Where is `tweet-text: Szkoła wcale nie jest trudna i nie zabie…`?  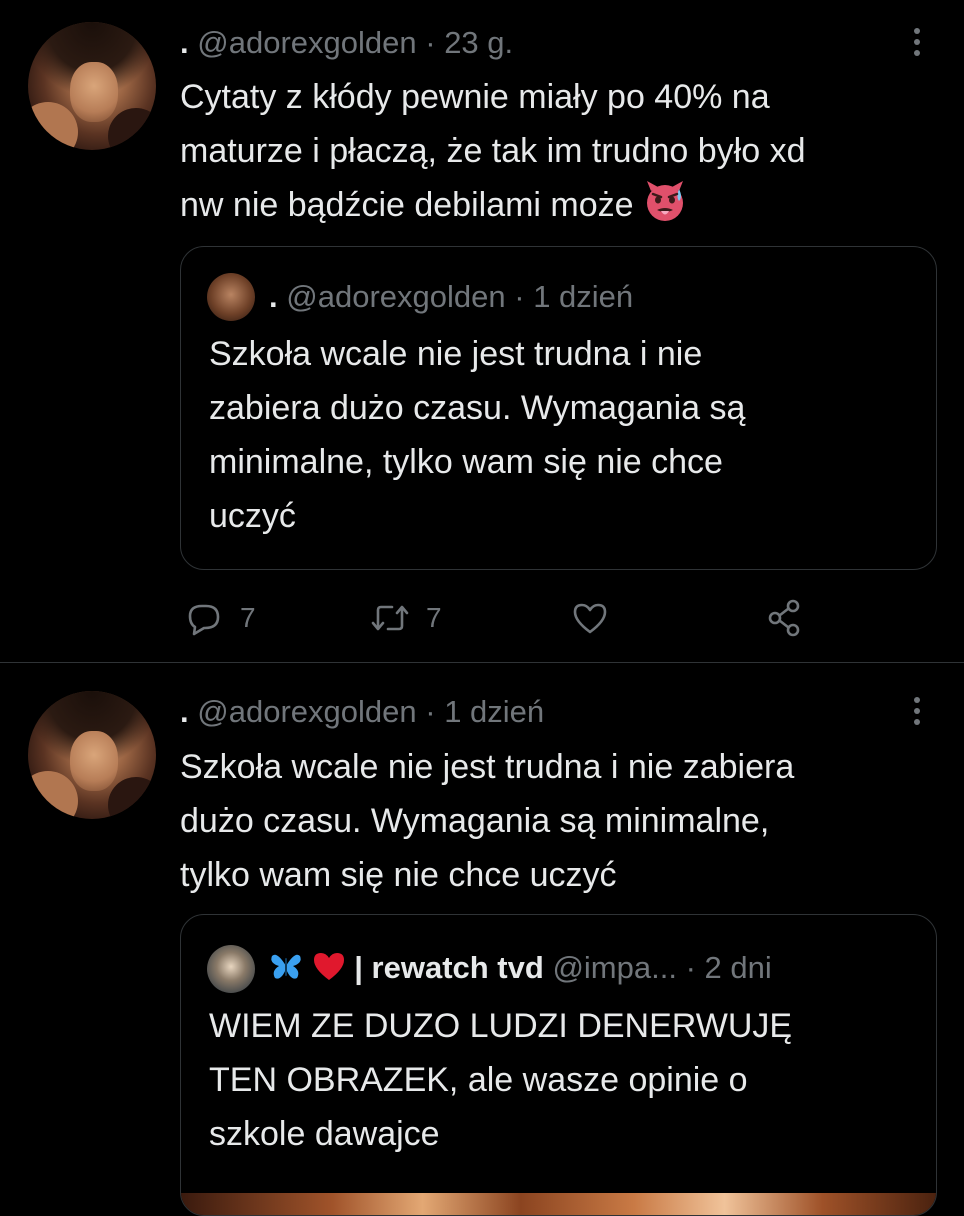 tweet-text: Szkoła wcale nie jest trudna i nie zabie… is located at coordinates (560, 821).